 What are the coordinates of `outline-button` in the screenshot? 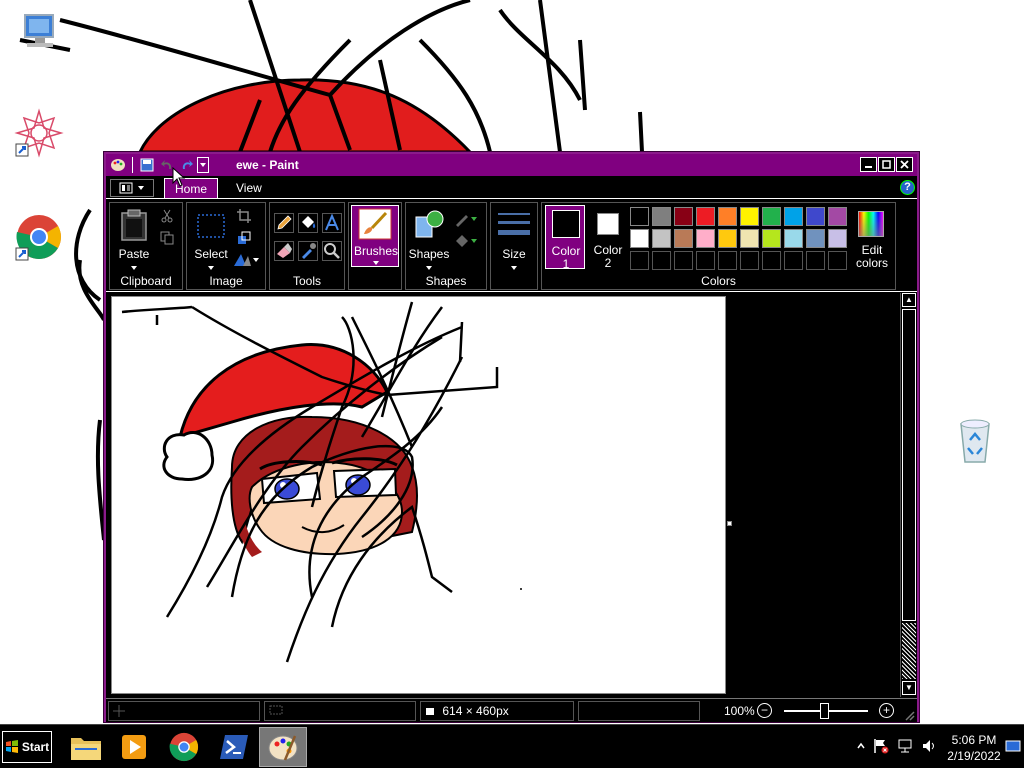 It's located at (468, 220).